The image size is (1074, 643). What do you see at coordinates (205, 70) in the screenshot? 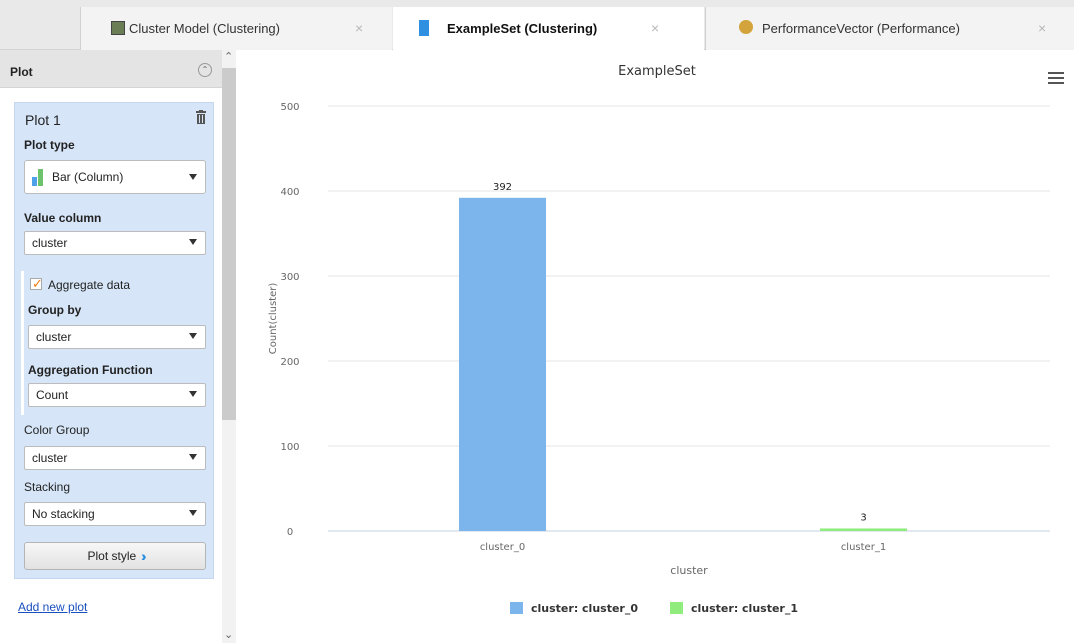
I see `collapse-icon: ⌃` at bounding box center [205, 70].